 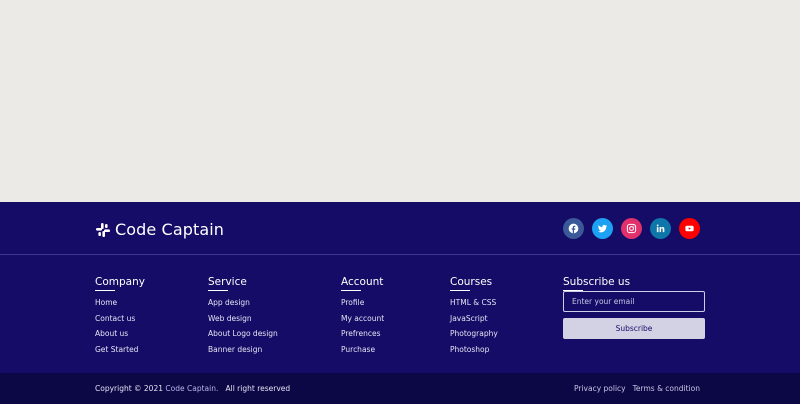 What do you see at coordinates (362, 353) in the screenshot?
I see `account-link-purchase: Purchase` at bounding box center [362, 353].